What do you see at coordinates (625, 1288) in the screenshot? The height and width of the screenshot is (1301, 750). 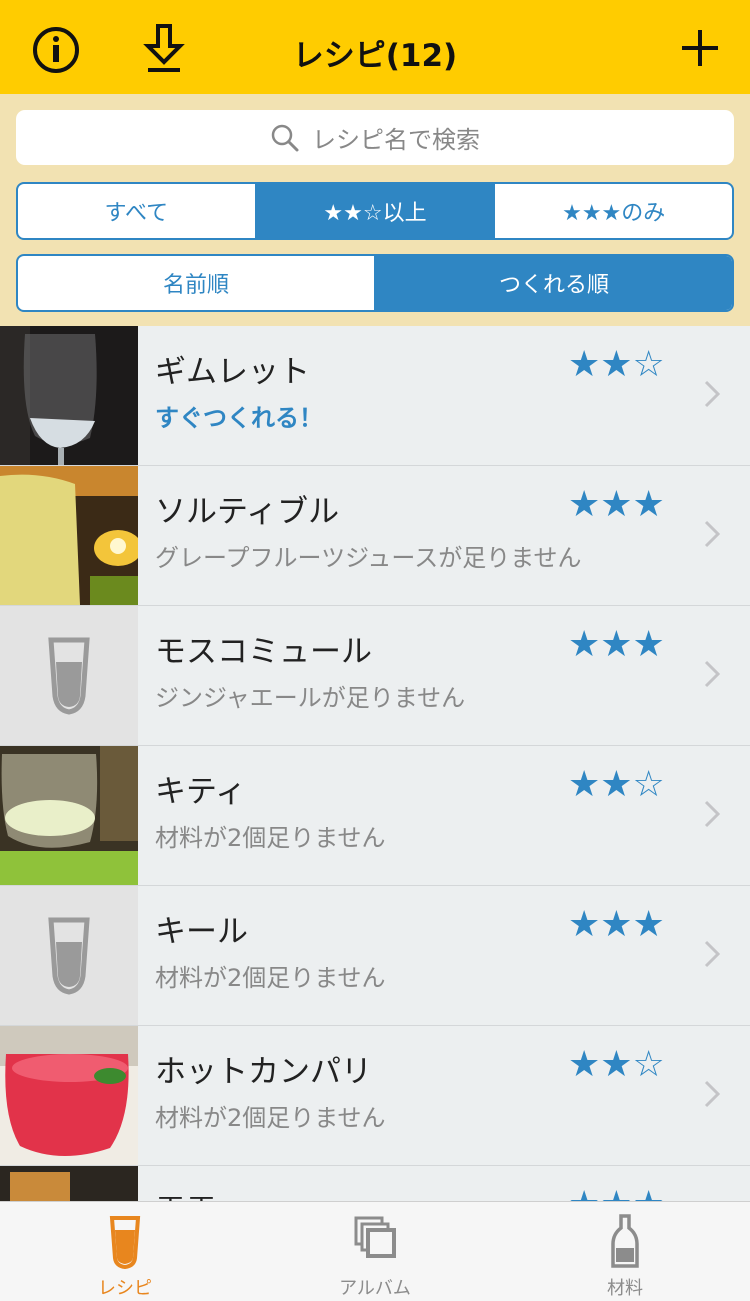 I see `tab-label: 材料` at bounding box center [625, 1288].